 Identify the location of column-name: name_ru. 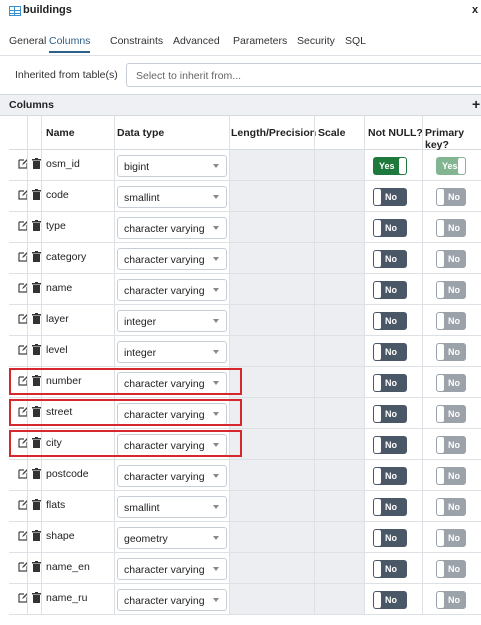
(66, 598).